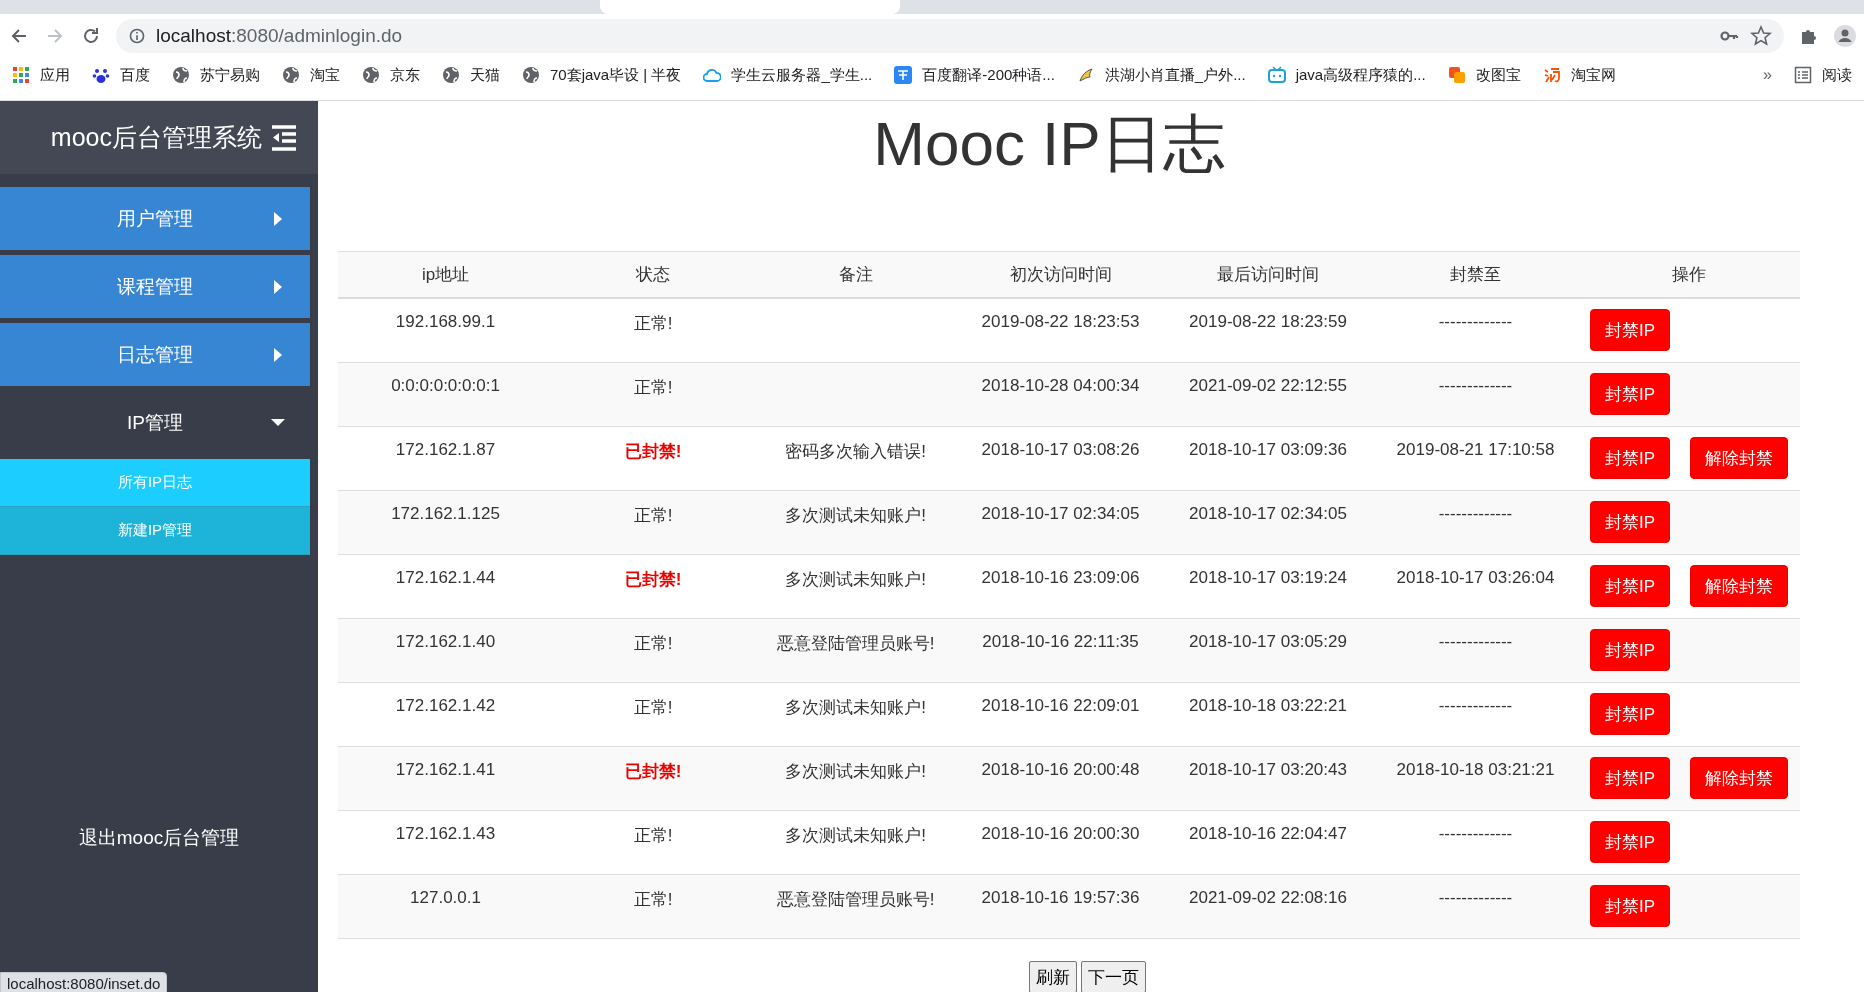  What do you see at coordinates (1268, 642) in the screenshot?
I see `table-cell-text: 2018-10-17 03:05:29` at bounding box center [1268, 642].